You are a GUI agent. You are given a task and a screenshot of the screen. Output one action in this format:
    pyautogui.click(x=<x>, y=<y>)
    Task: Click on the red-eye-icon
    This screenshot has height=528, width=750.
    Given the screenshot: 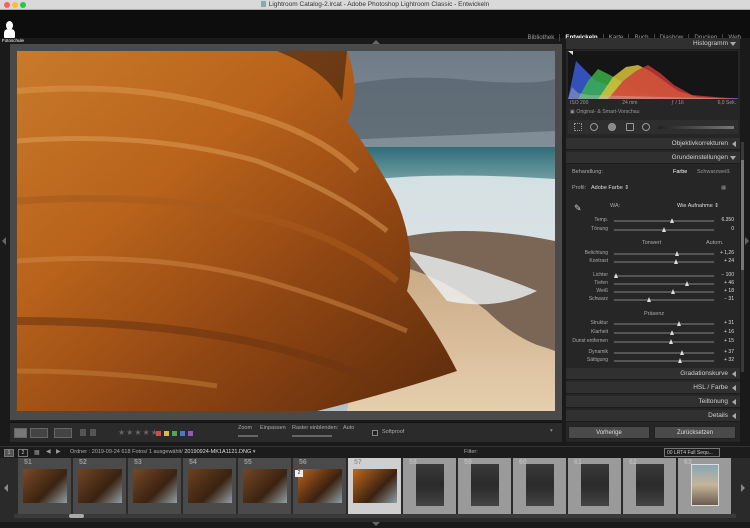 What is the action you would take?
    pyautogui.click(x=612, y=127)
    